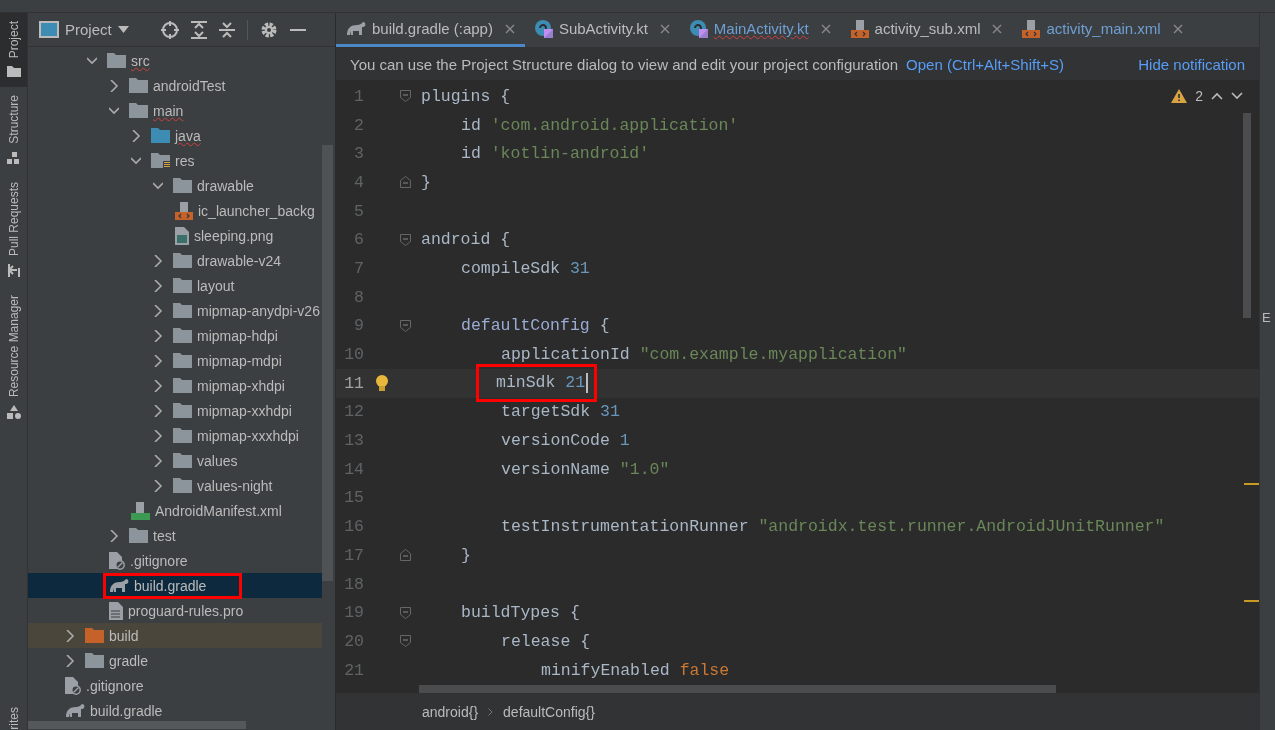 The height and width of the screenshot is (730, 1275). I want to click on editor-tab: activity_sub.xml, so click(926, 30).